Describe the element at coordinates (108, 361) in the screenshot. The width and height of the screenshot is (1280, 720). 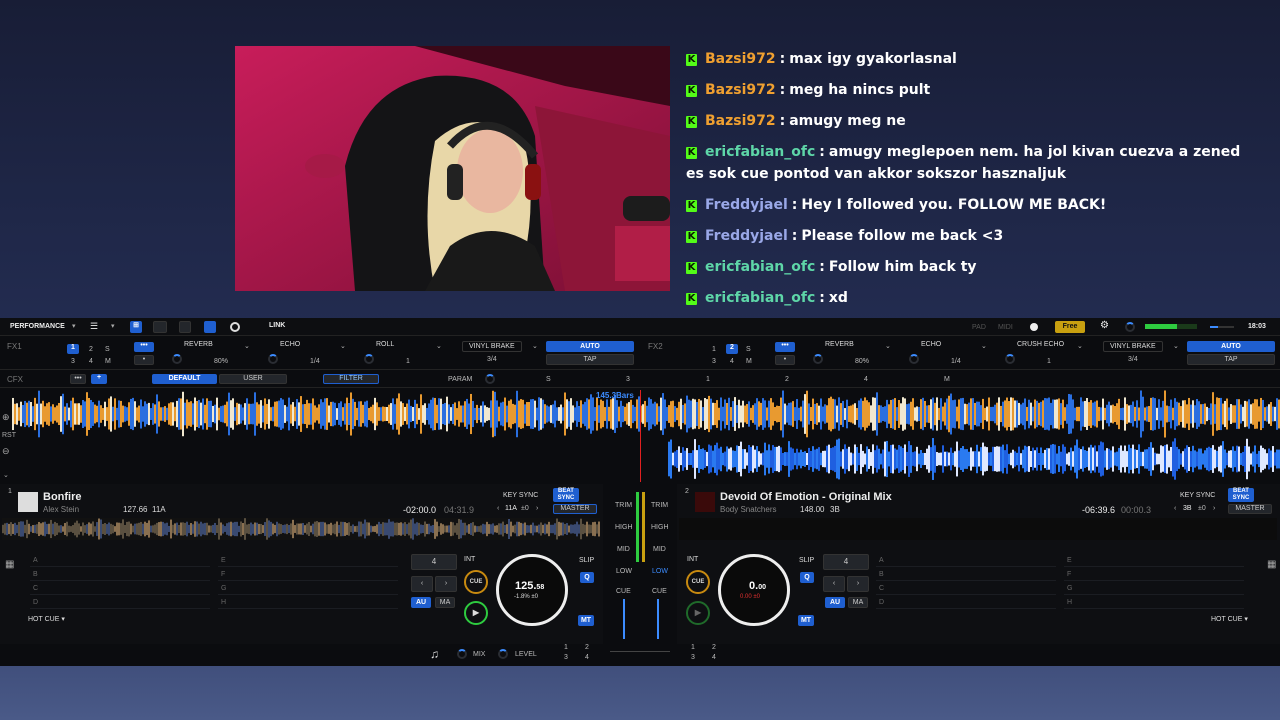
I see `fx1-deck-m: M` at that location.